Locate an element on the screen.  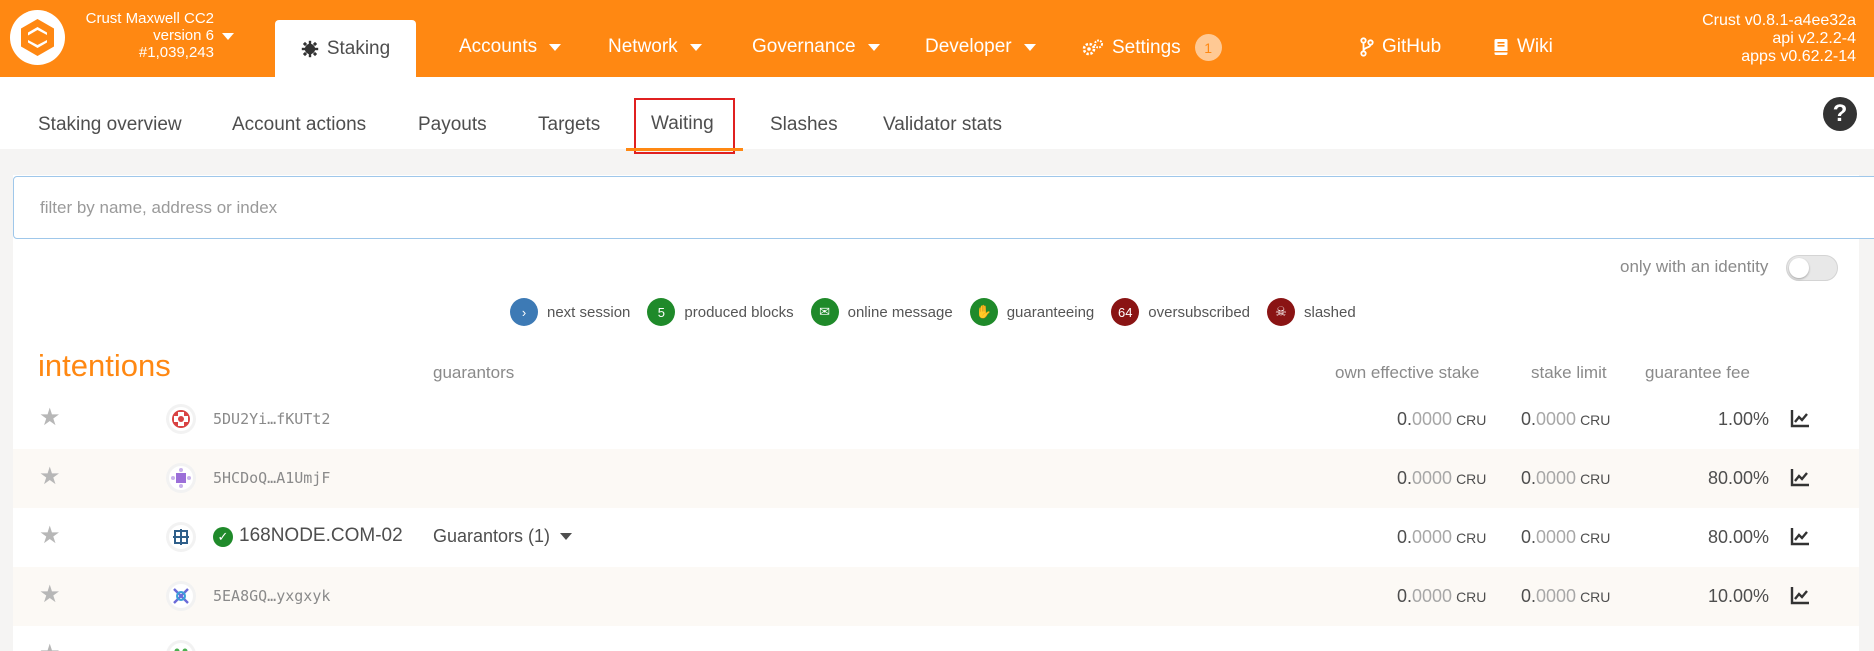
identity-toggle is located at coordinates (1812, 268).